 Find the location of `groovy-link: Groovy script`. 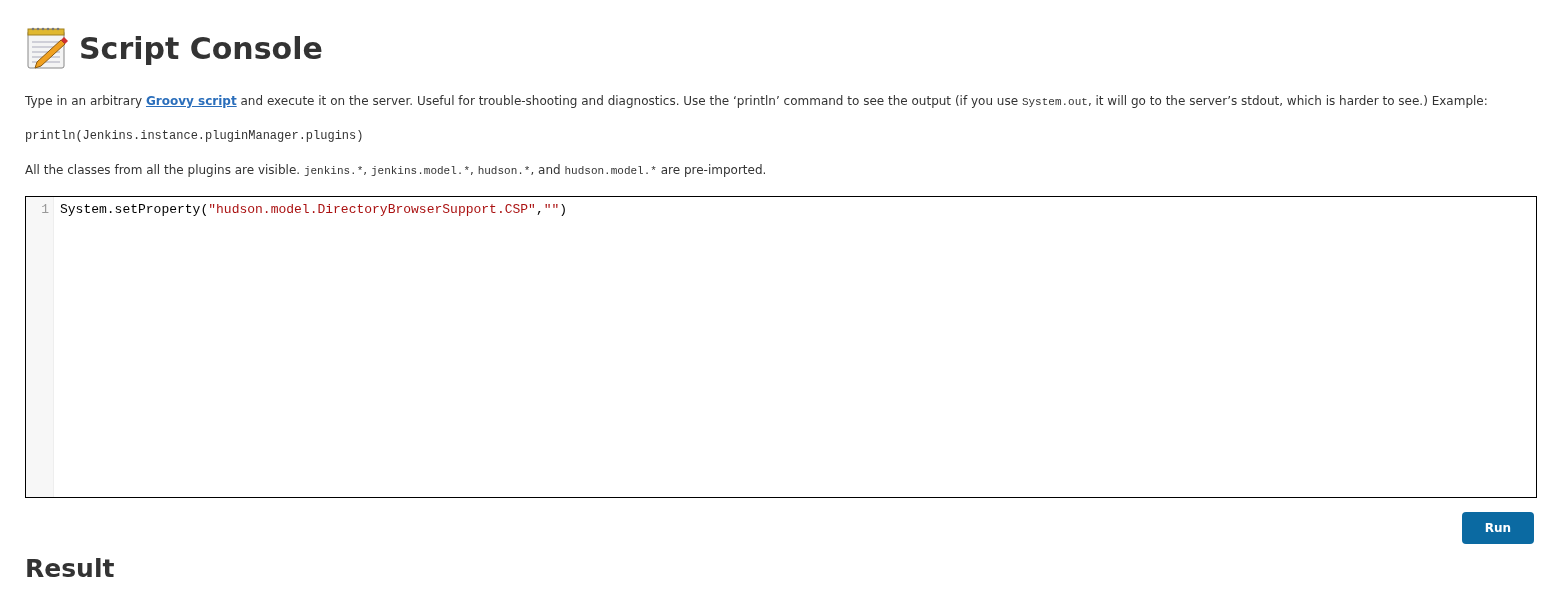

groovy-link: Groovy script is located at coordinates (191, 101).